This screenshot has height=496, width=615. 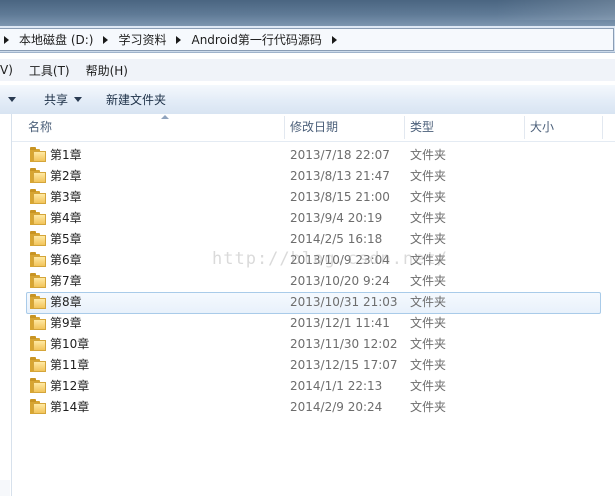 I want to click on item-modified-date: 2013/12/1 11:41, so click(x=340, y=323).